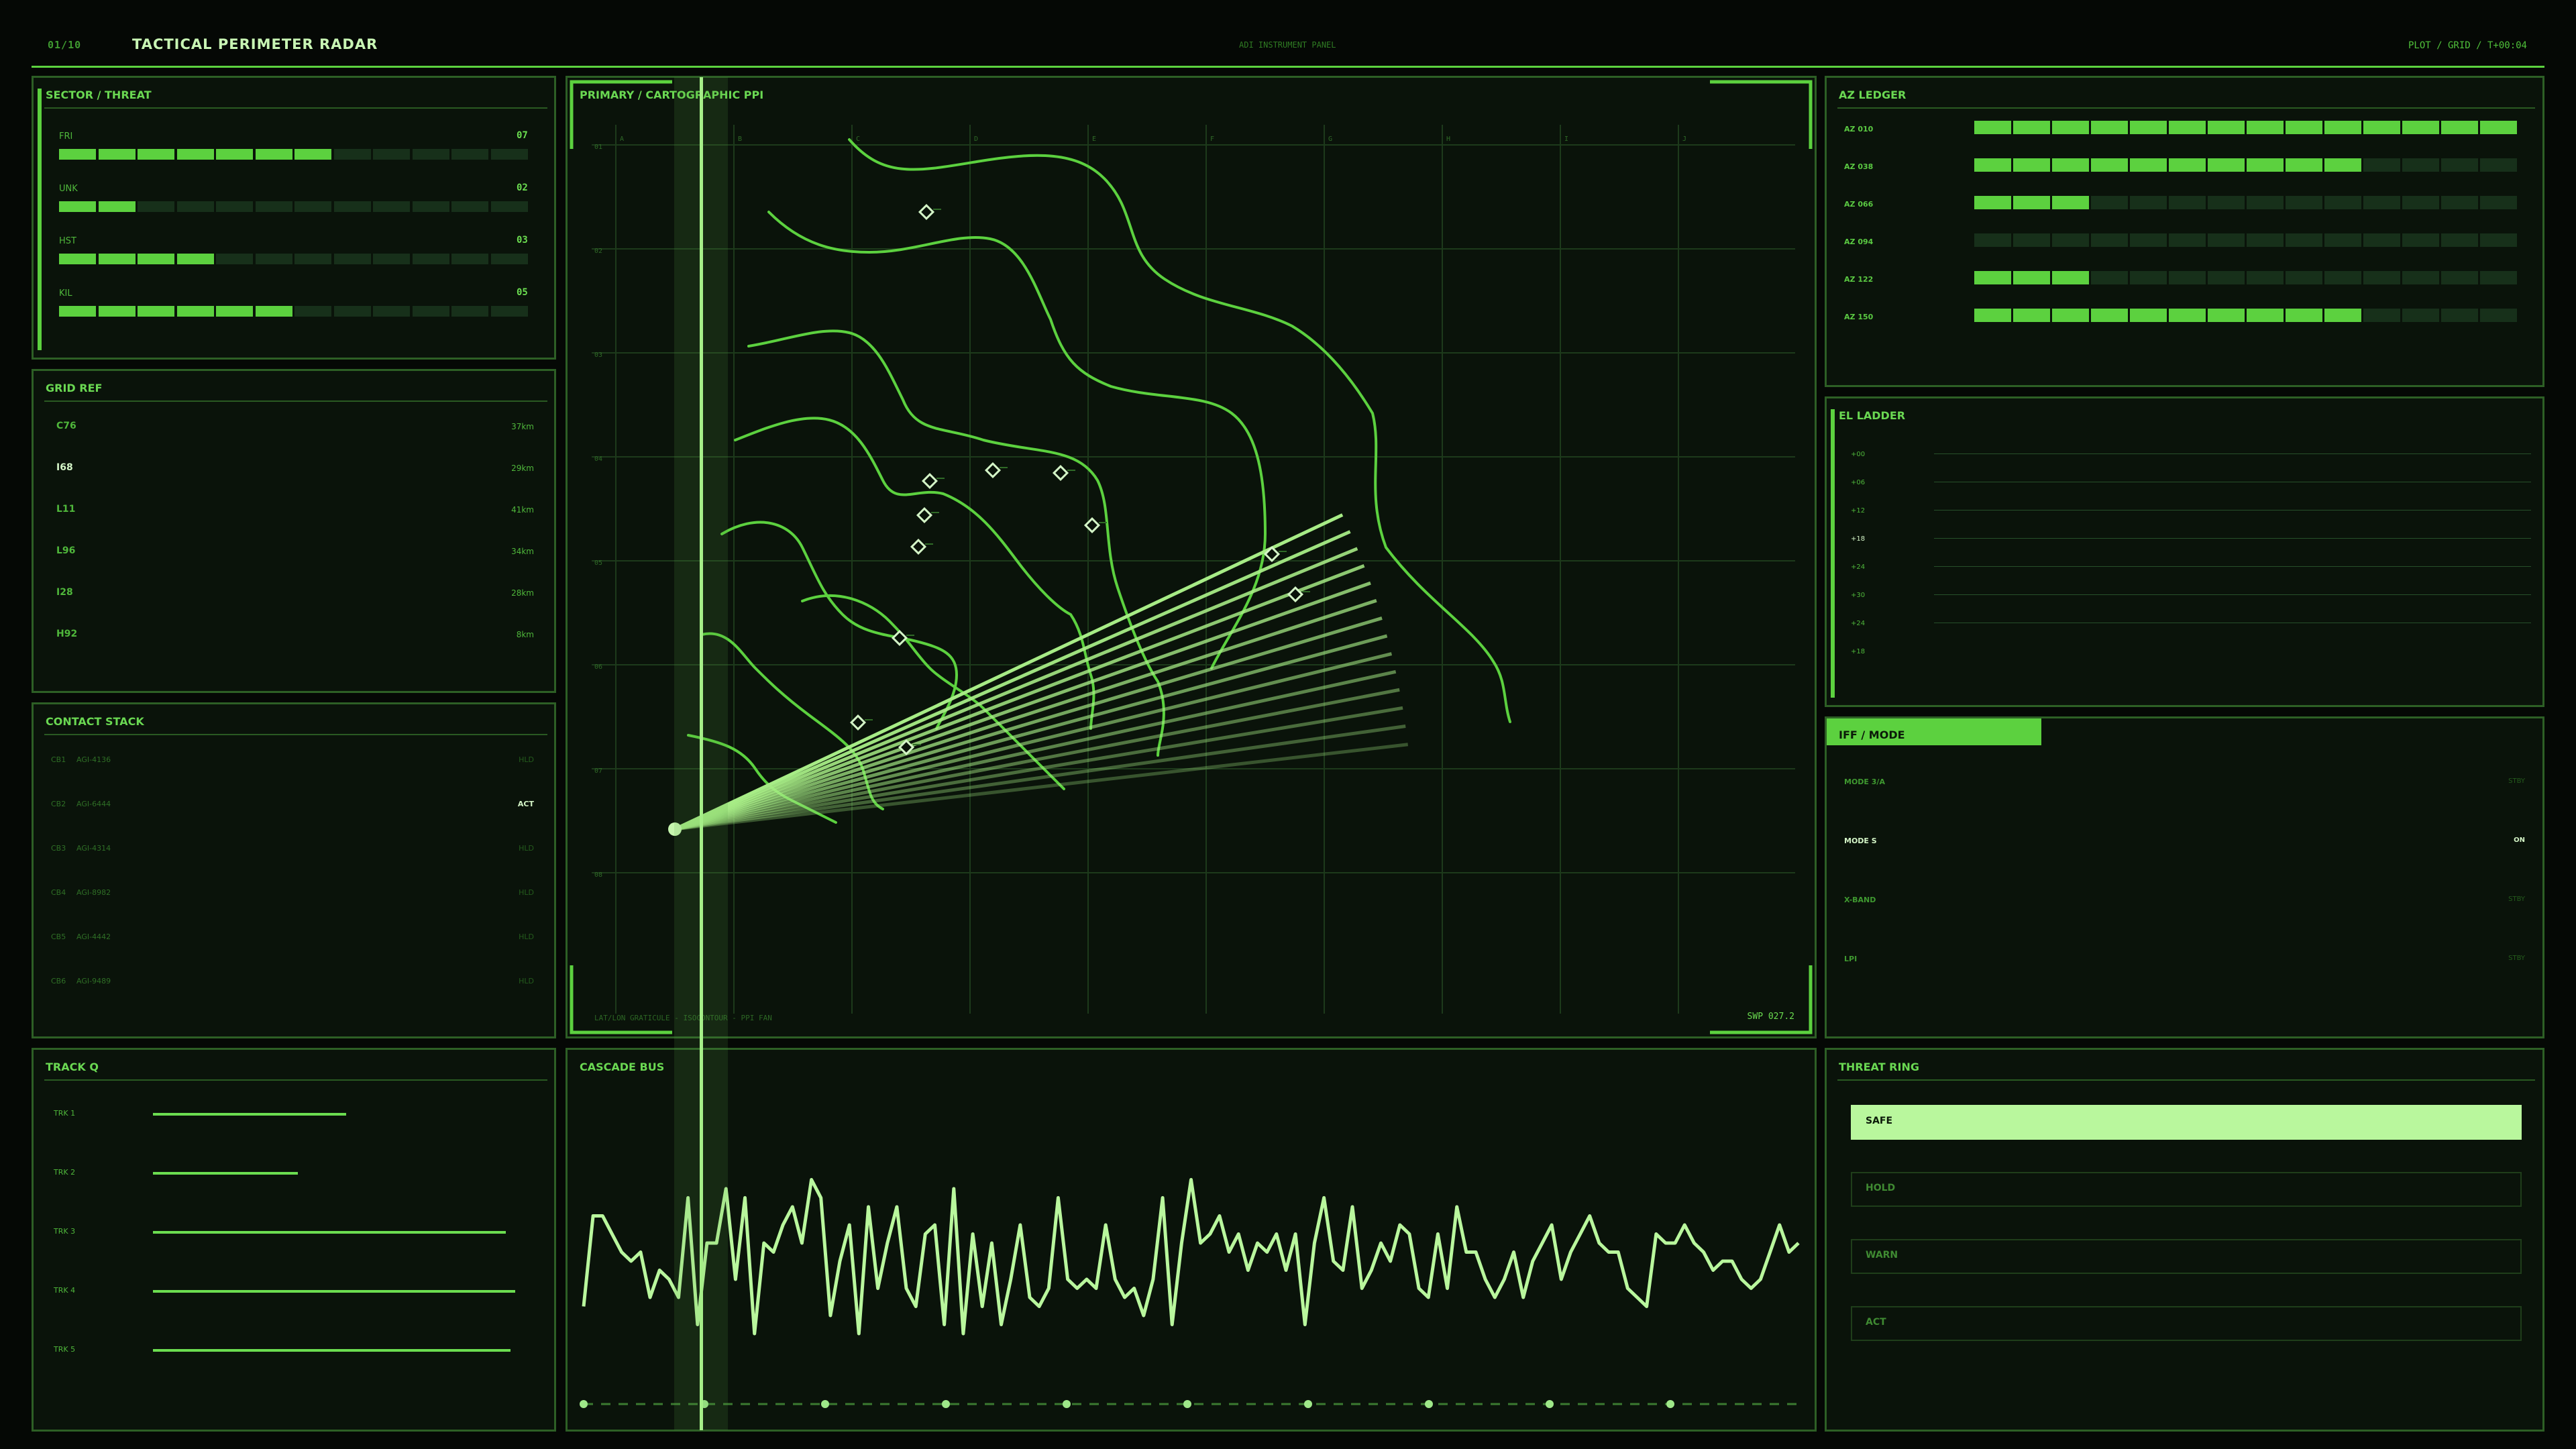 This screenshot has height=1449, width=2576. I want to click on threat-level-safe: SAFE, so click(2186, 1122).